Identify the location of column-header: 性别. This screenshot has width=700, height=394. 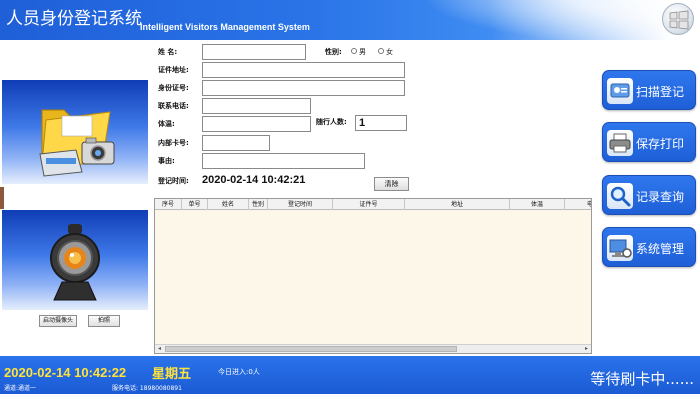
(258, 204).